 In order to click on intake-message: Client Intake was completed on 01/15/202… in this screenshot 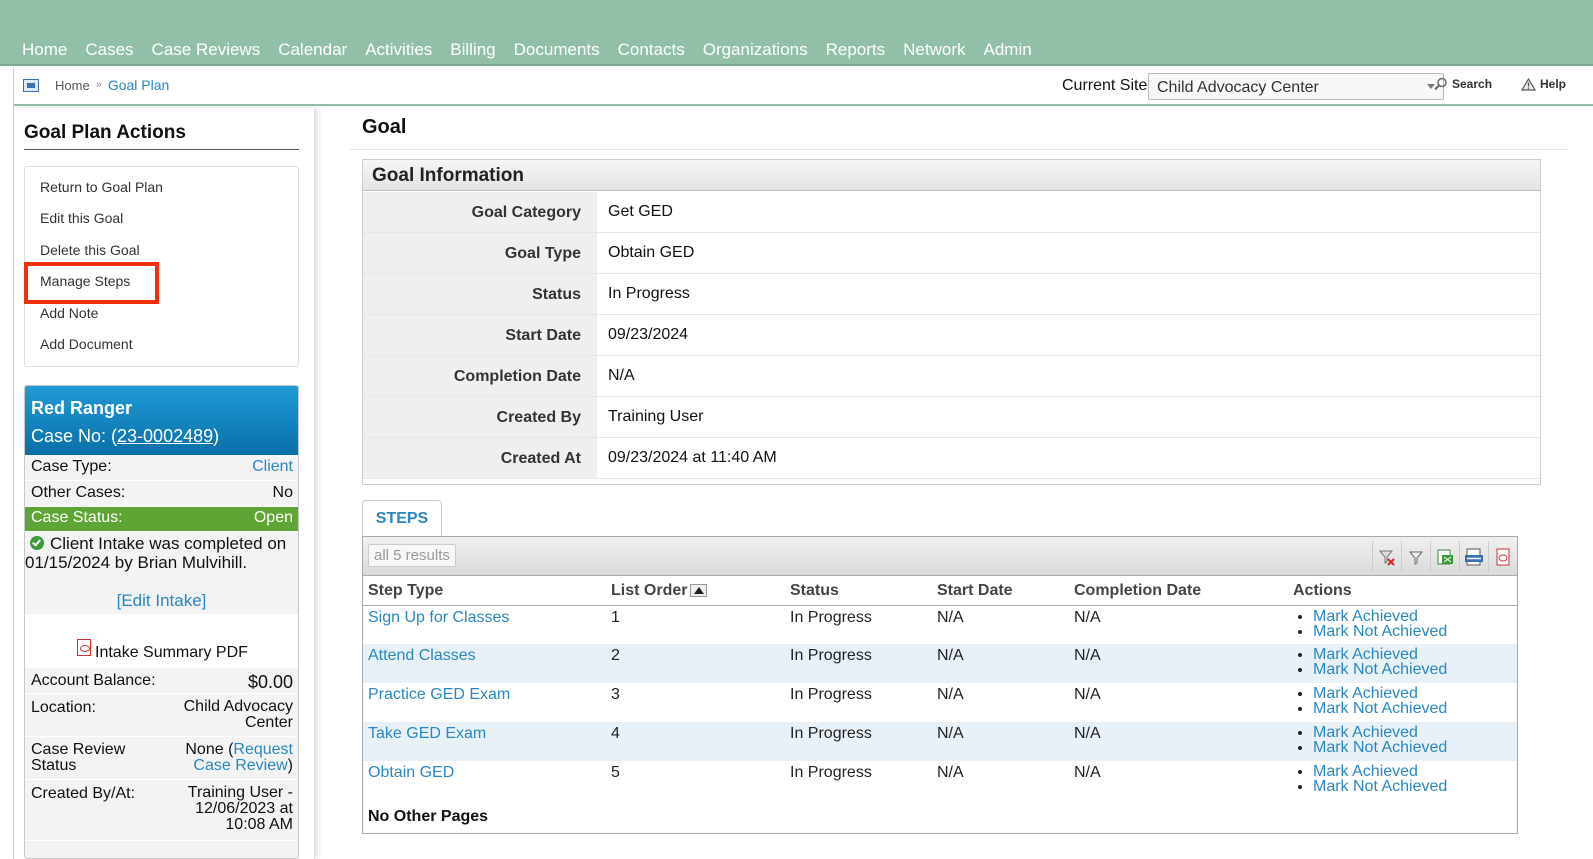, I will do `click(161, 553)`.